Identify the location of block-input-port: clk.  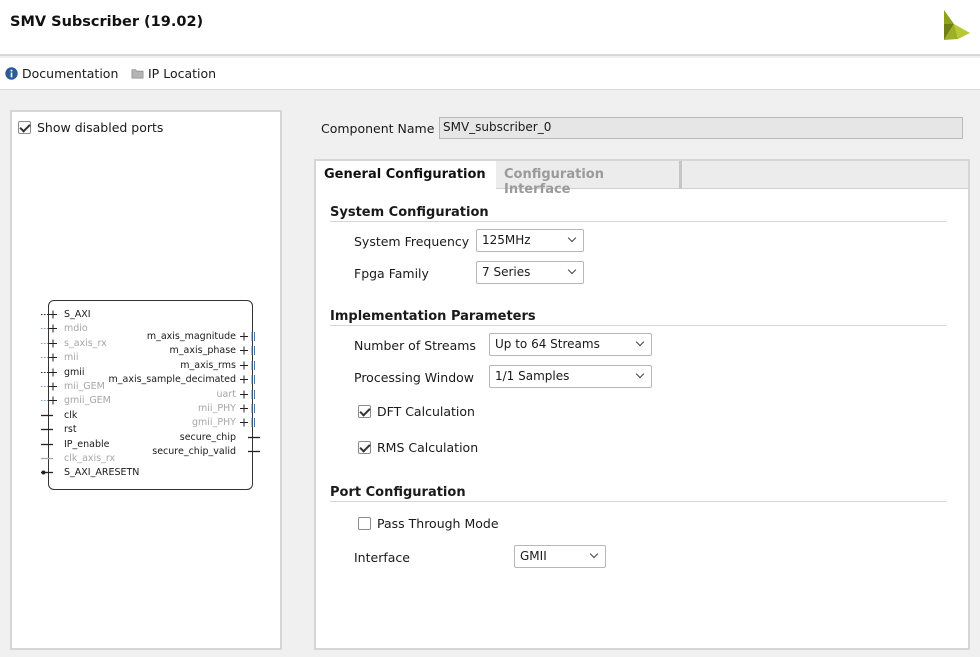
(71, 415).